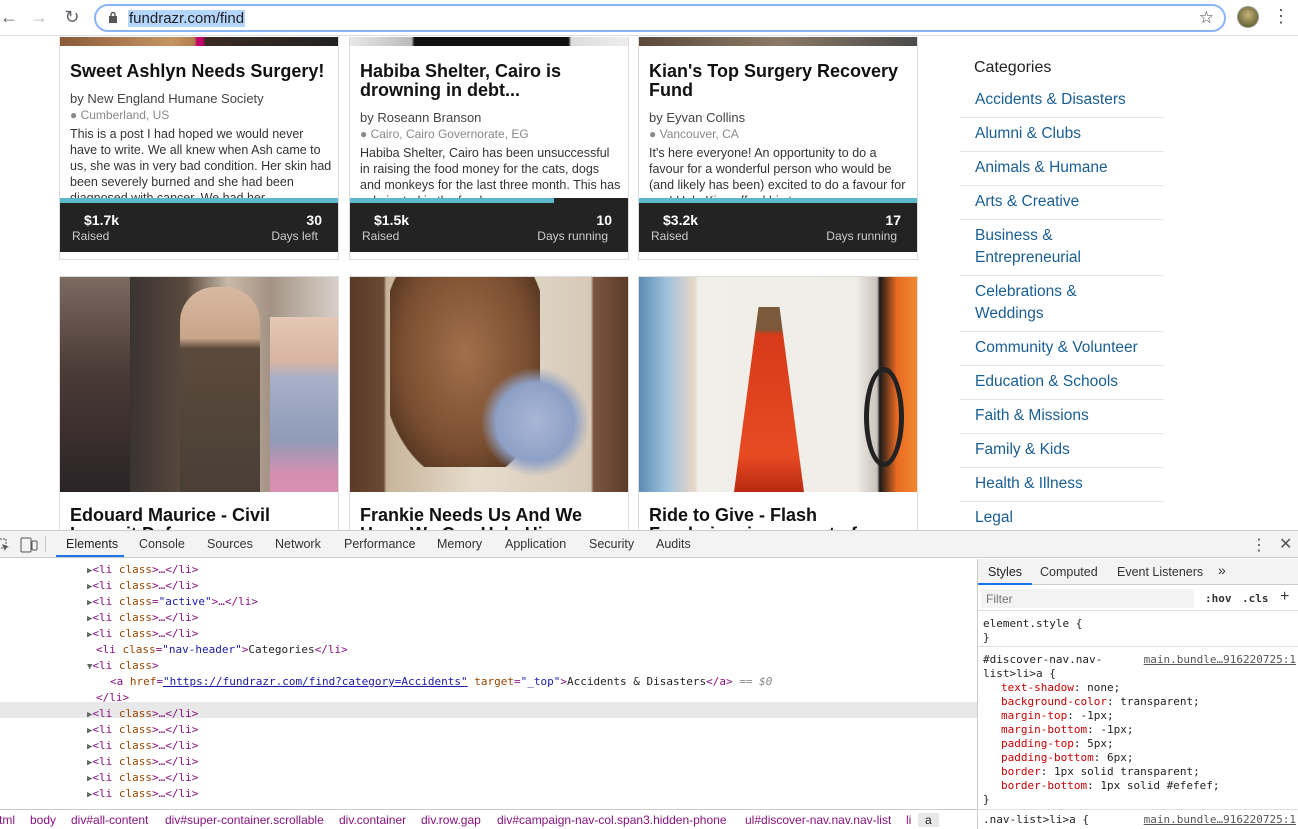 This screenshot has width=1298, height=829. What do you see at coordinates (298, 544) in the screenshot?
I see `tab-network: Network` at bounding box center [298, 544].